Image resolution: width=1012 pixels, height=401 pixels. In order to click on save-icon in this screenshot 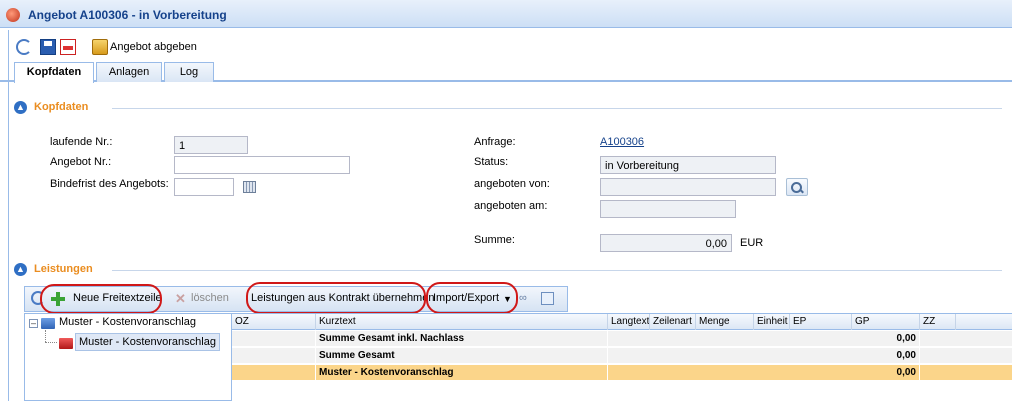, I will do `click(48, 47)`.